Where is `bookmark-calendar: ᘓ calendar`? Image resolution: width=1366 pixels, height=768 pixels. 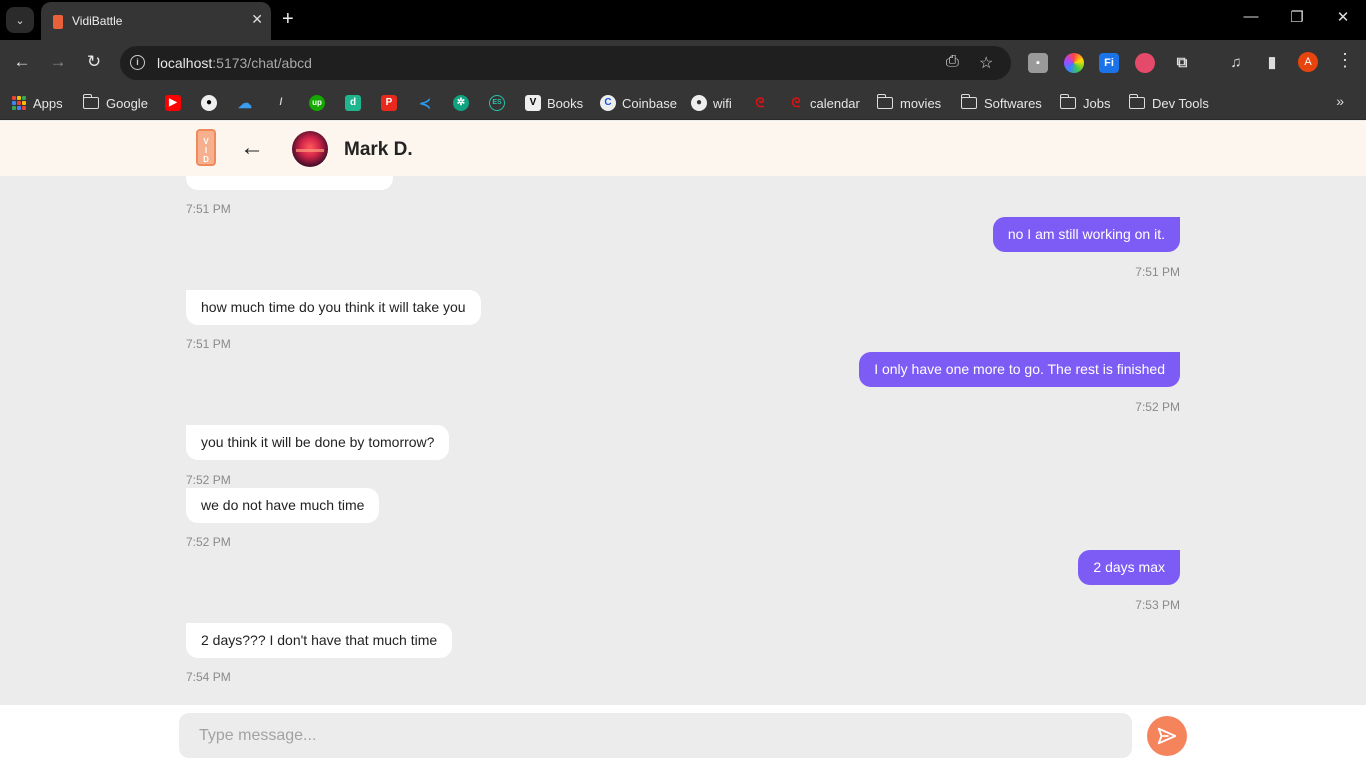 bookmark-calendar: ᘓ calendar is located at coordinates (823, 103).